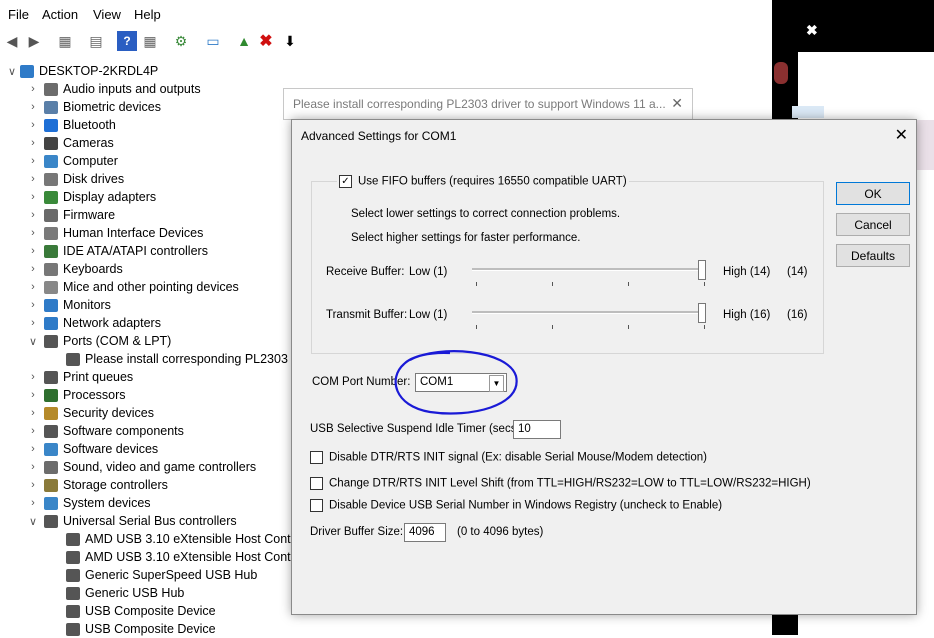  What do you see at coordinates (94, 323) in the screenshot?
I see `tree-category-item: › Network adapters` at bounding box center [94, 323].